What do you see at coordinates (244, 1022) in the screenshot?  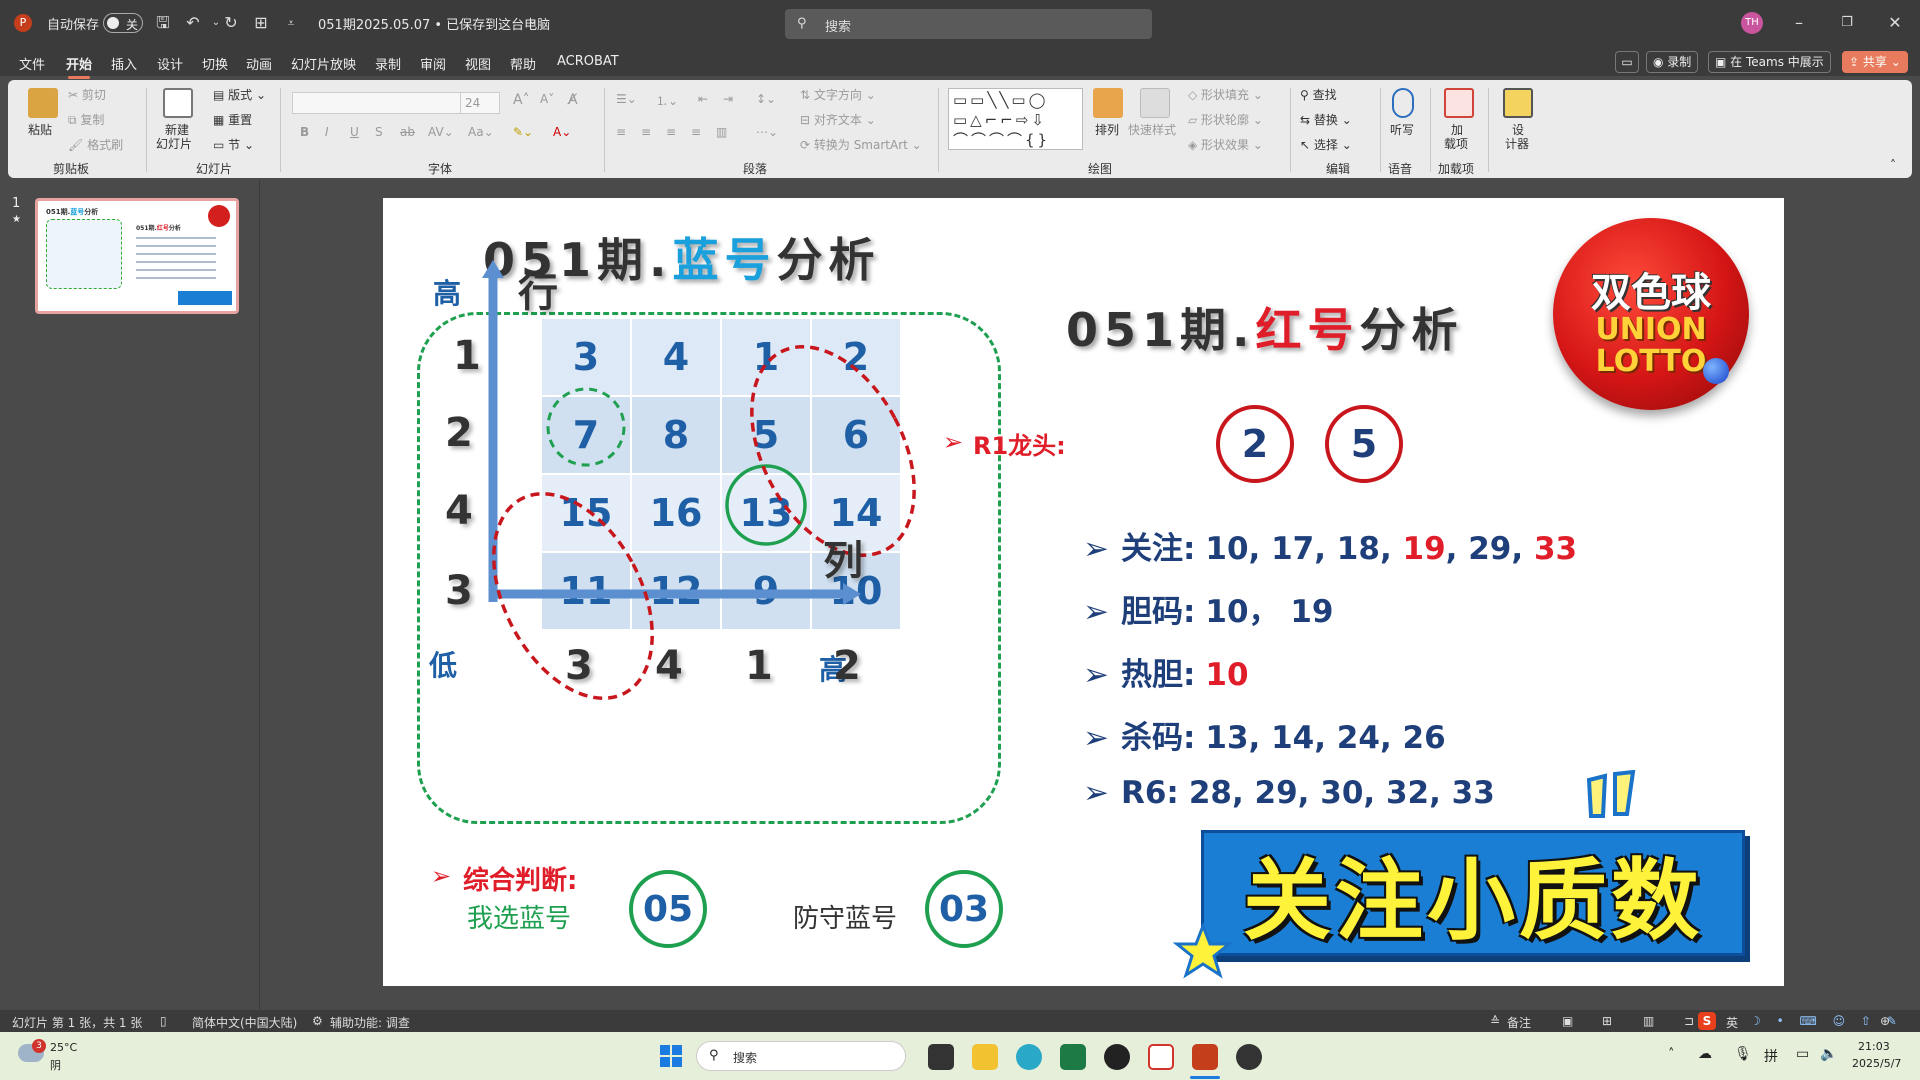 I see `language-indicator: 简体中文(中国大陆)` at bounding box center [244, 1022].